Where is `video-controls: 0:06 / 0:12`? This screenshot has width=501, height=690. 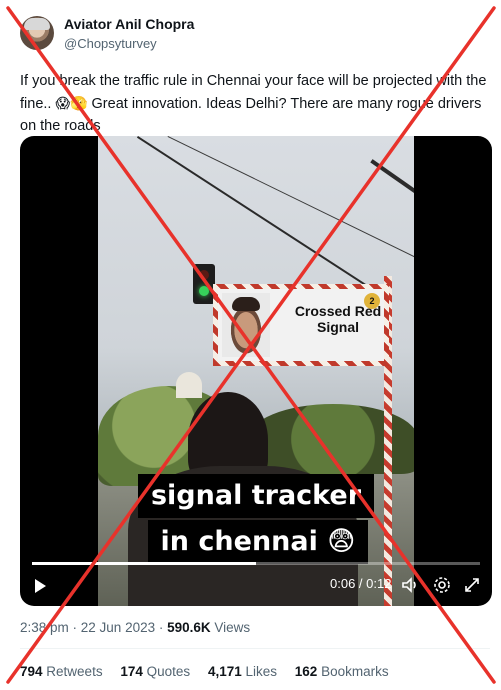
video-controls: 0:06 / 0:12 is located at coordinates (256, 584).